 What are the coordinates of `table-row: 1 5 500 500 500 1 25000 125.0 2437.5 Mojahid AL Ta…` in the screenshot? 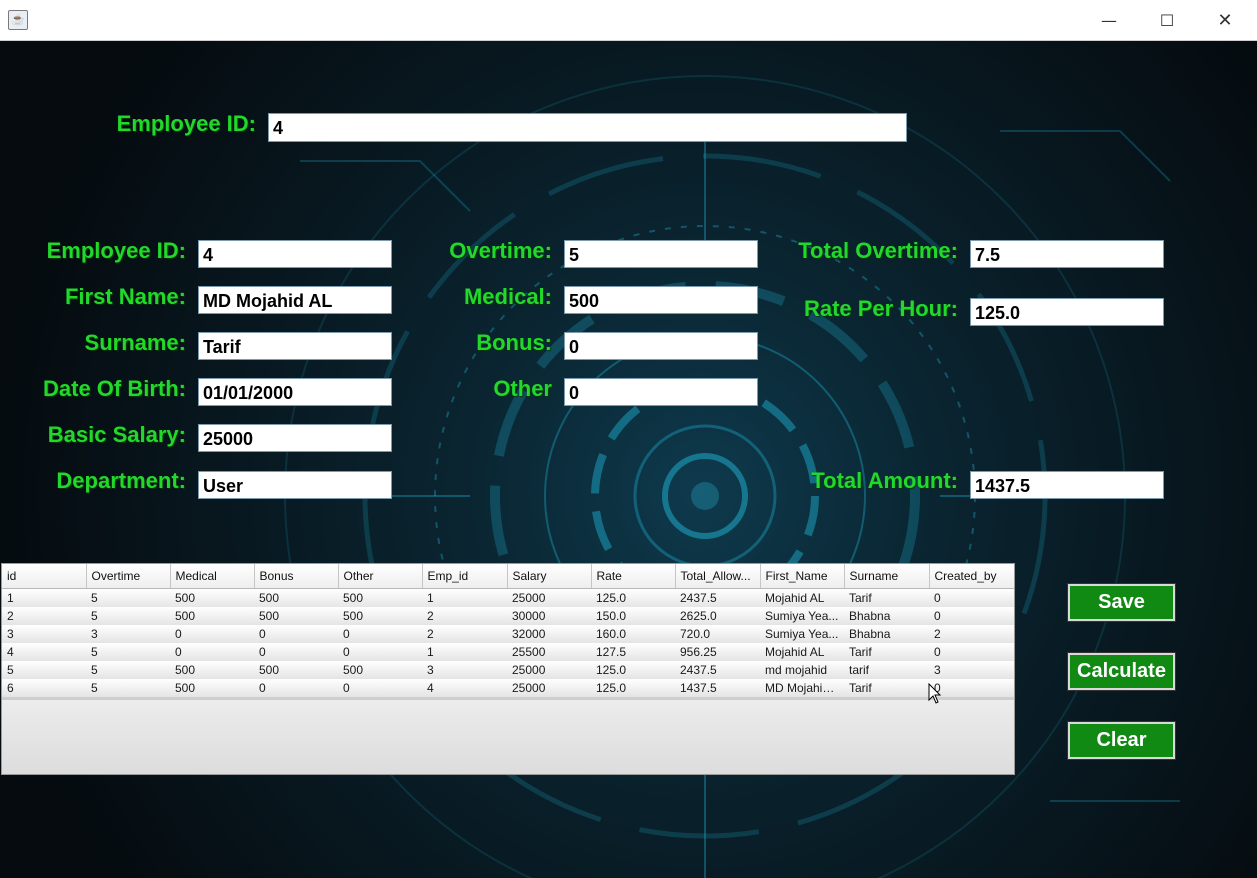 It's located at (508, 597).